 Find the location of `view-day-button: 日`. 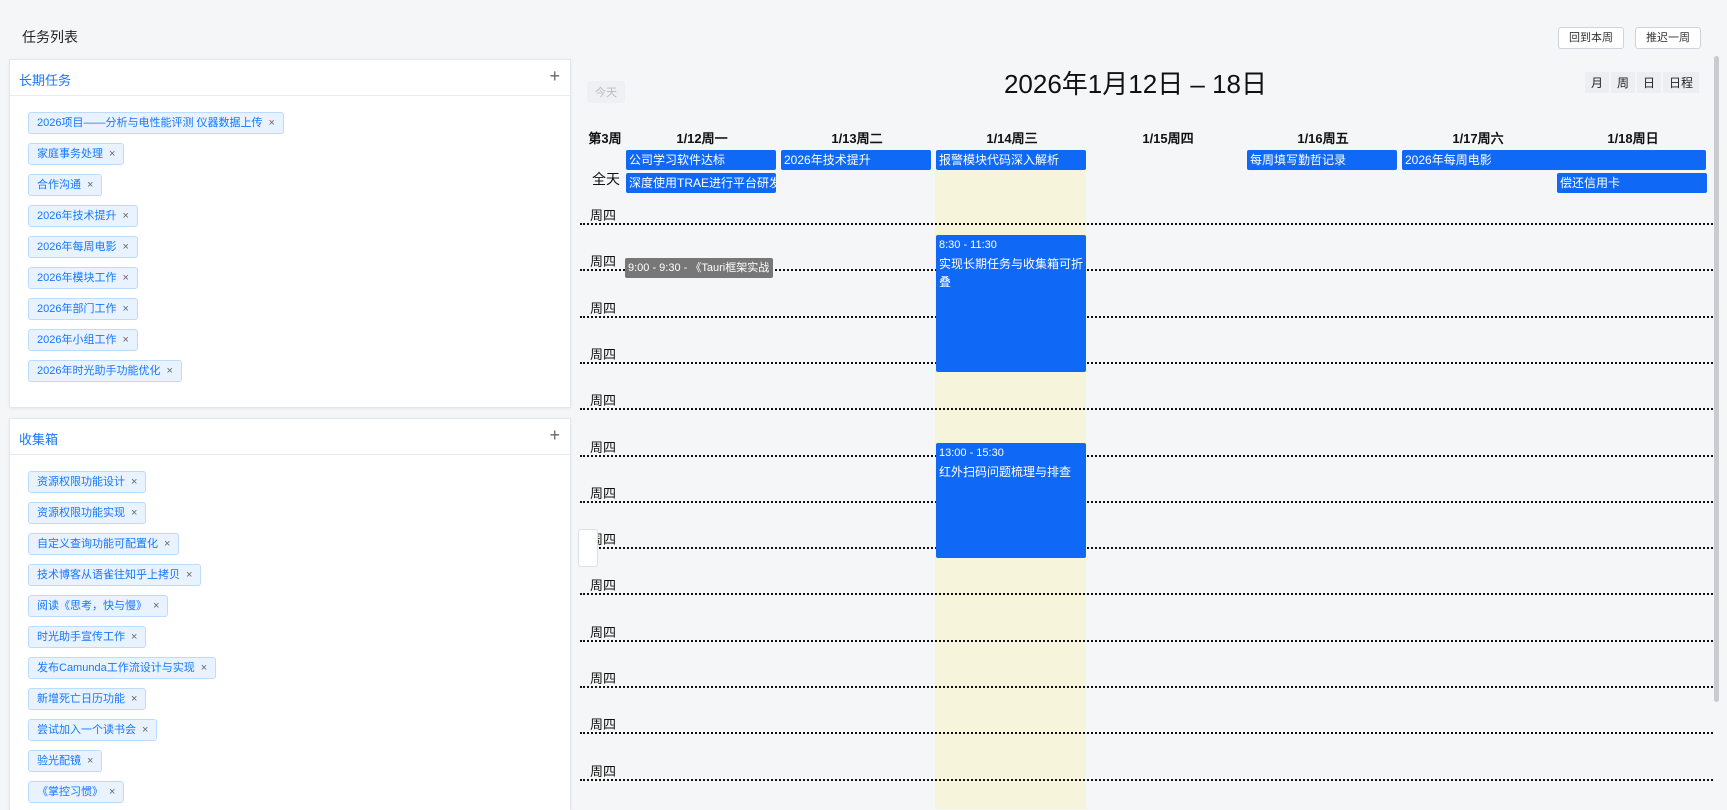

view-day-button: 日 is located at coordinates (1648, 82).